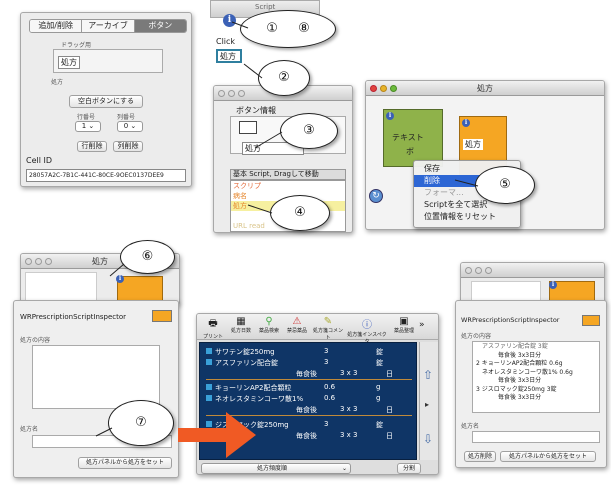 This screenshot has width=611, height=485. What do you see at coordinates (86, 117) in the screenshot?
I see `row-caption: 行番号` at bounding box center [86, 117].